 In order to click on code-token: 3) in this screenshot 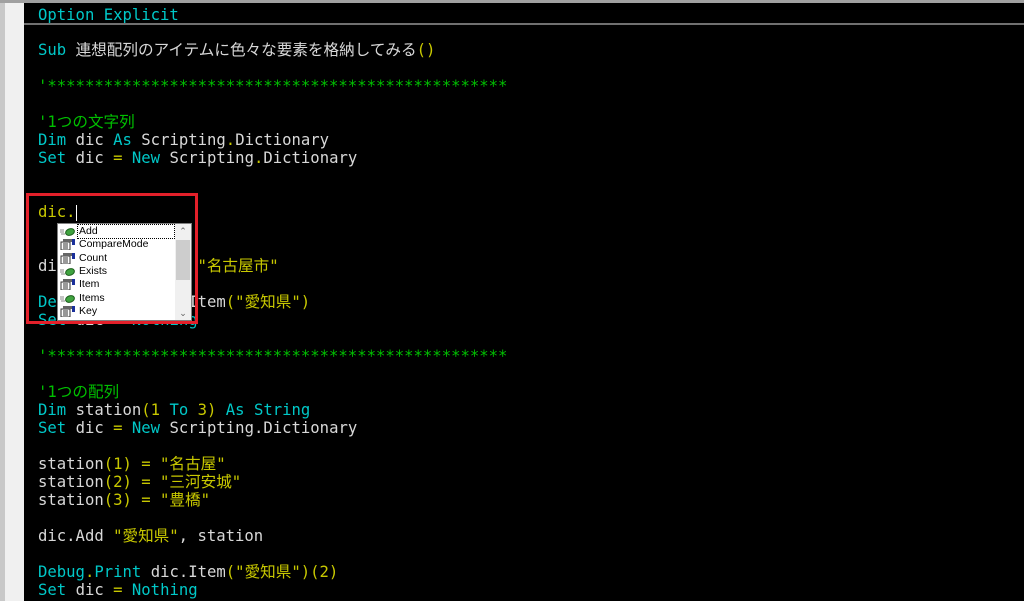, I will do `click(211, 410)`.